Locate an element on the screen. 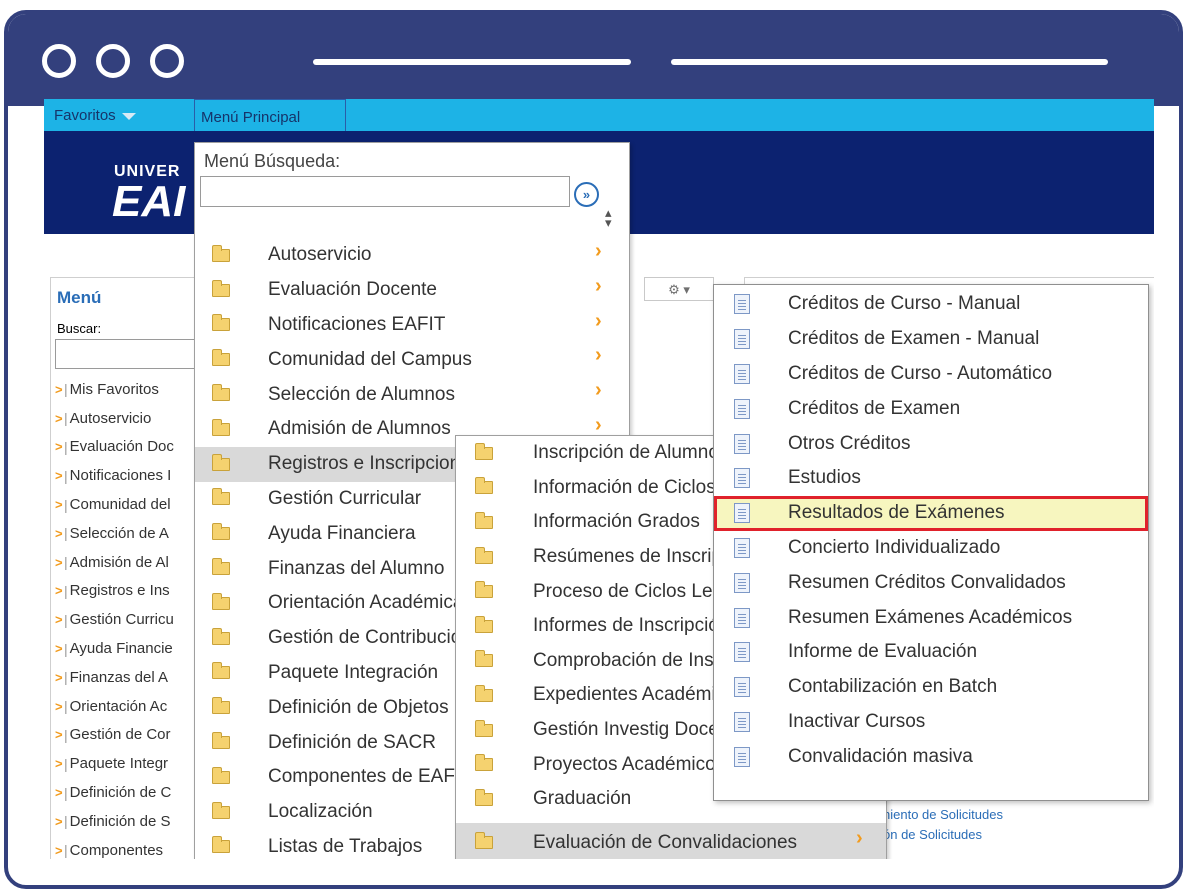  favoritos-menu: Favoritos is located at coordinates (95, 115).